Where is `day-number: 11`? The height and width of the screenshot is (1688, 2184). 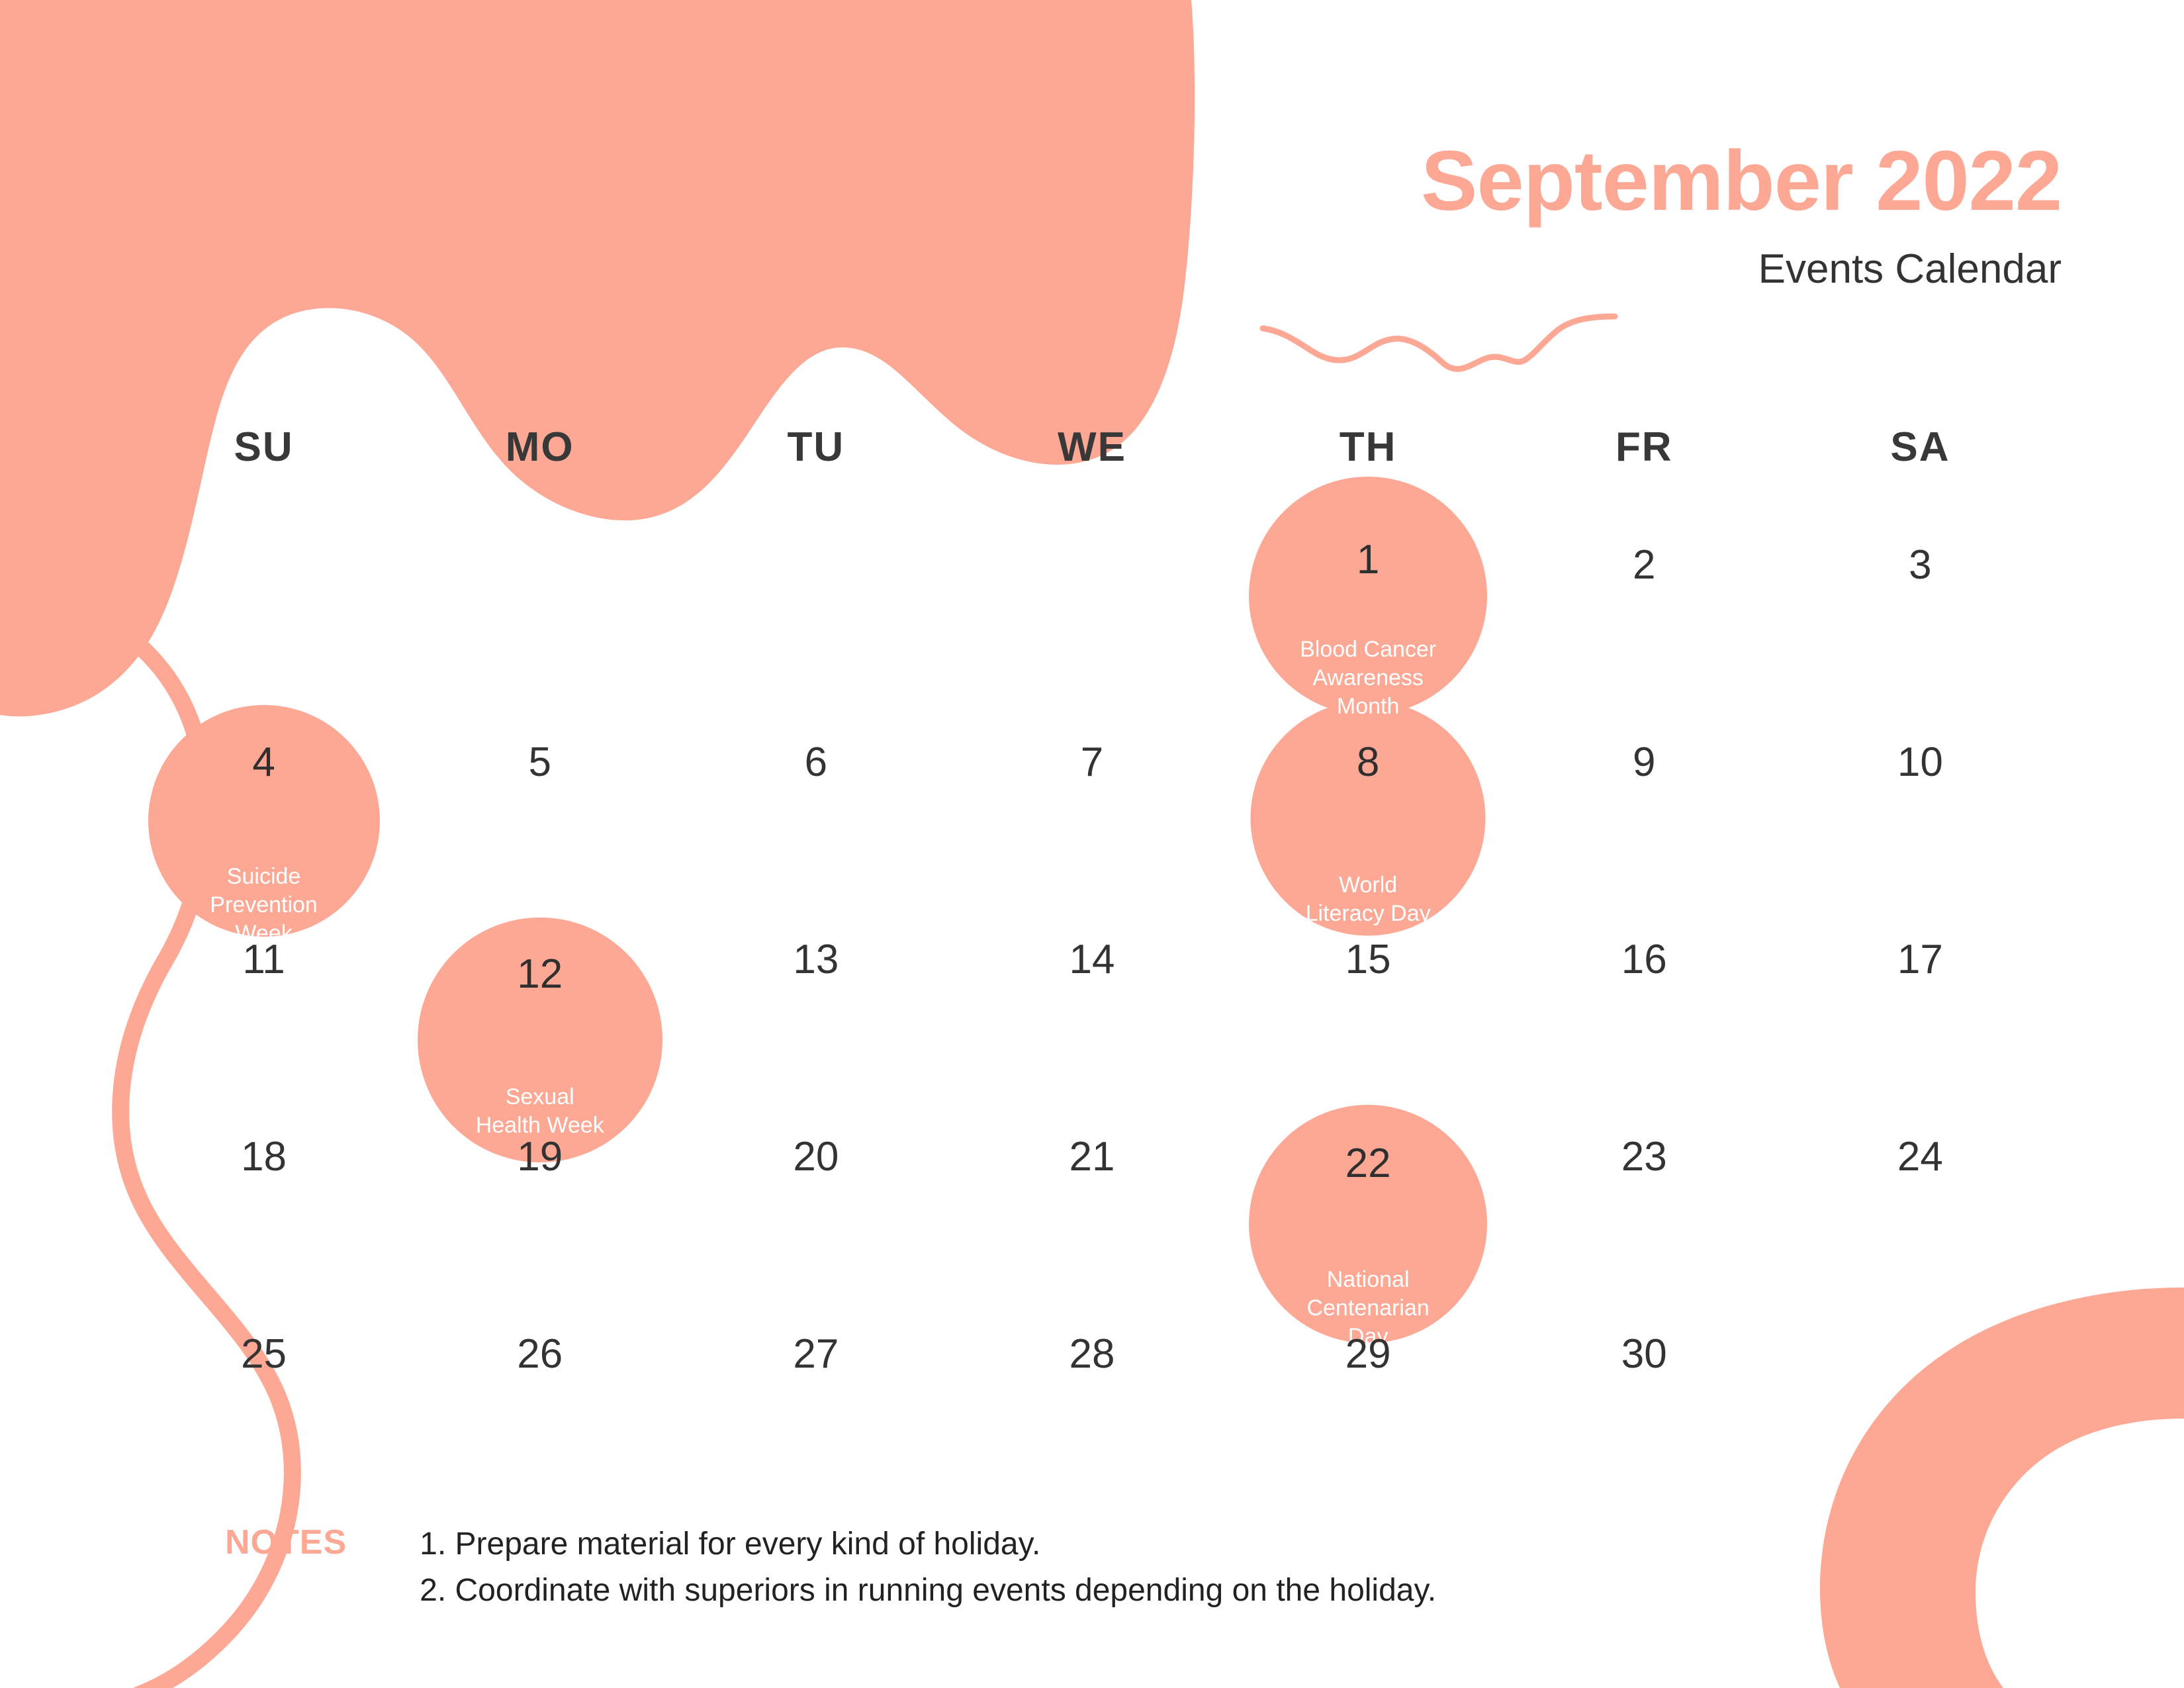 day-number: 11 is located at coordinates (263, 959).